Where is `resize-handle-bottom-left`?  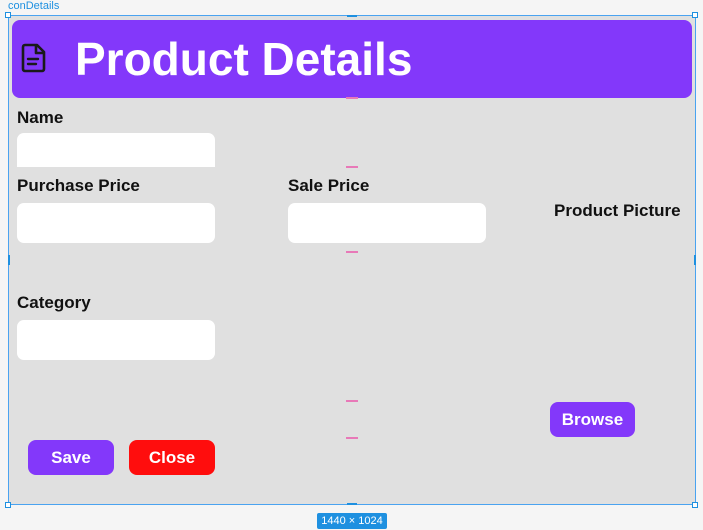
resize-handle-bottom-left is located at coordinates (8, 505).